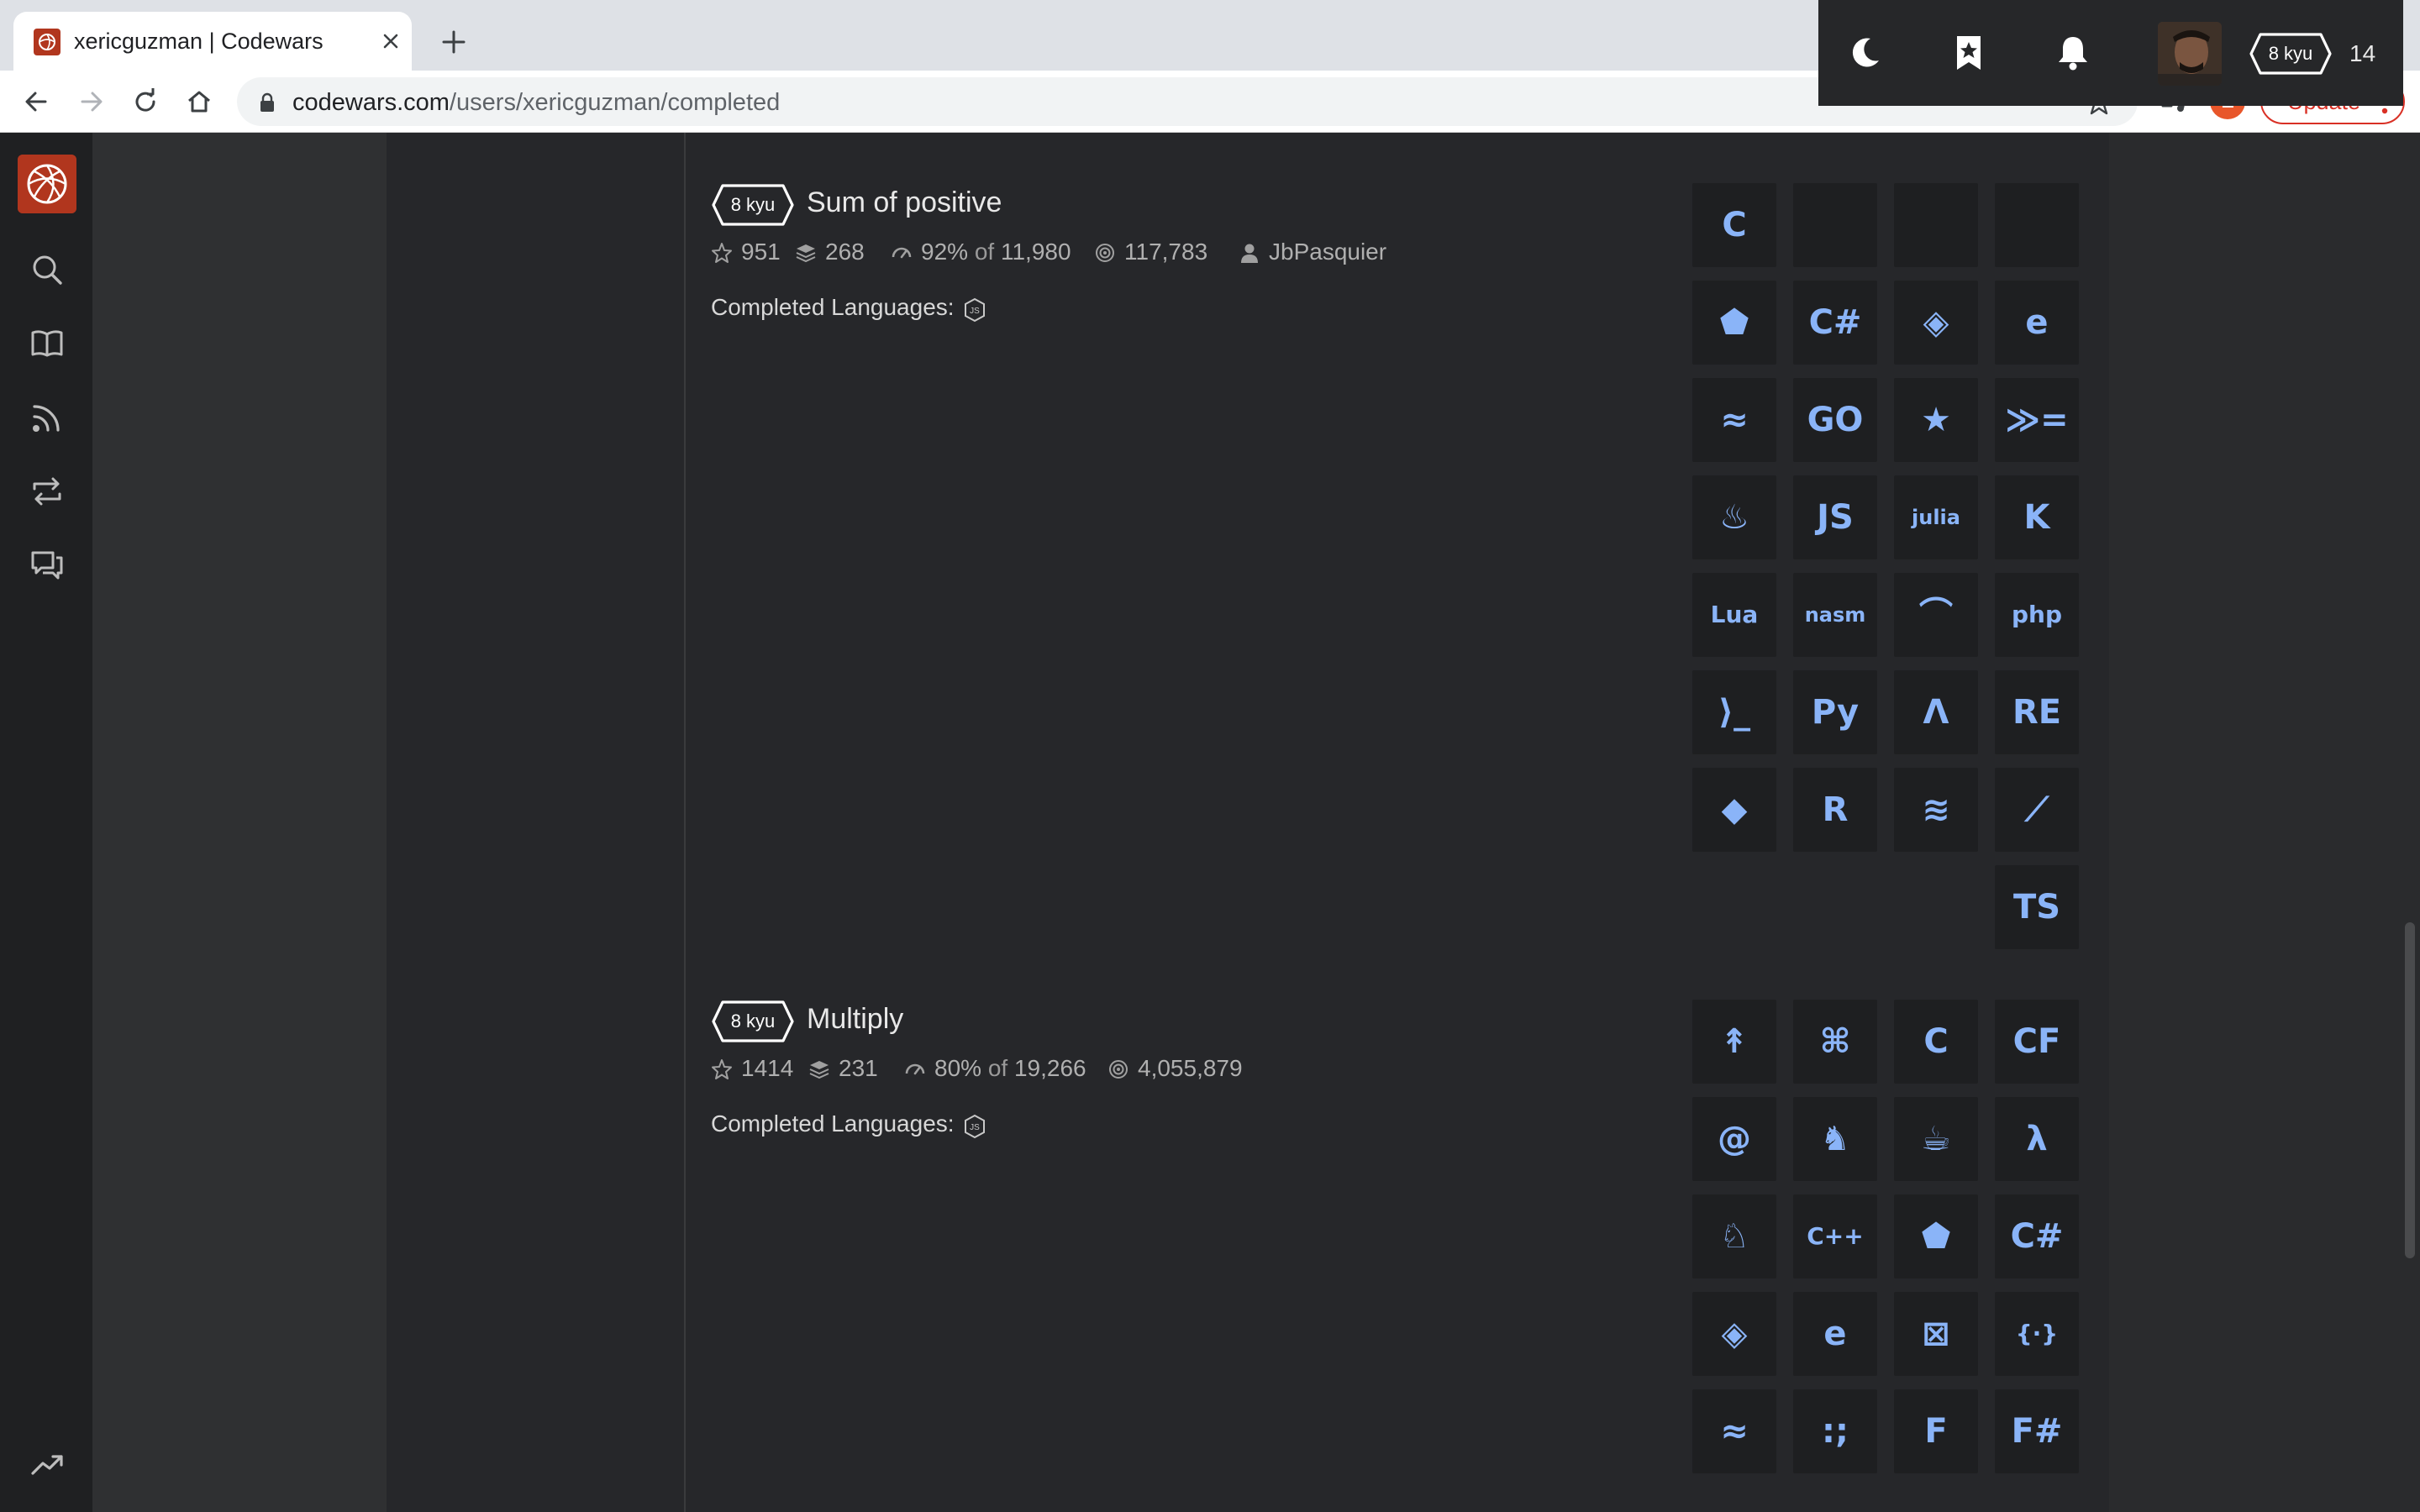 The height and width of the screenshot is (1512, 2420). Describe the element at coordinates (975, 1126) in the screenshot. I see `javascript-icon: JS` at that location.